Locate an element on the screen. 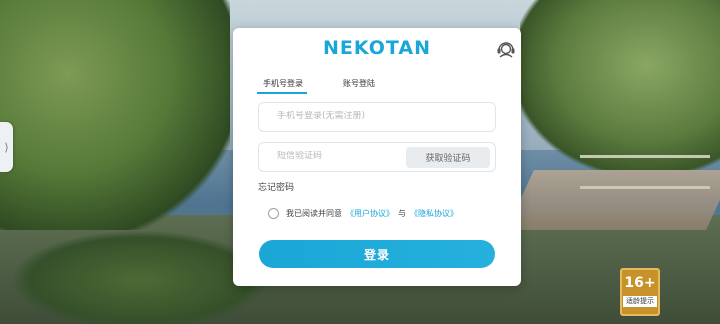 This screenshot has width=720, height=324. user-agreement-link: 《用户协议》 is located at coordinates (370, 213).